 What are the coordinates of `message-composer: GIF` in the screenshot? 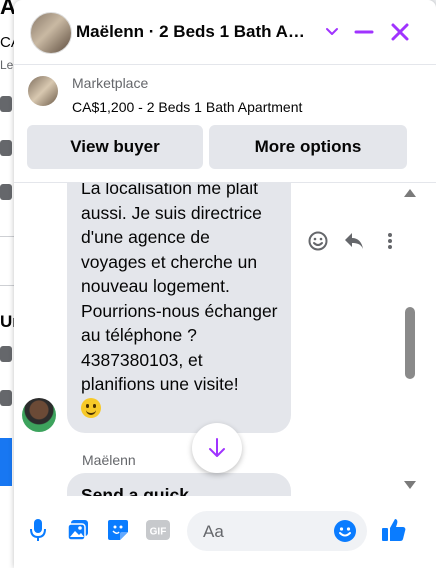 It's located at (225, 532).